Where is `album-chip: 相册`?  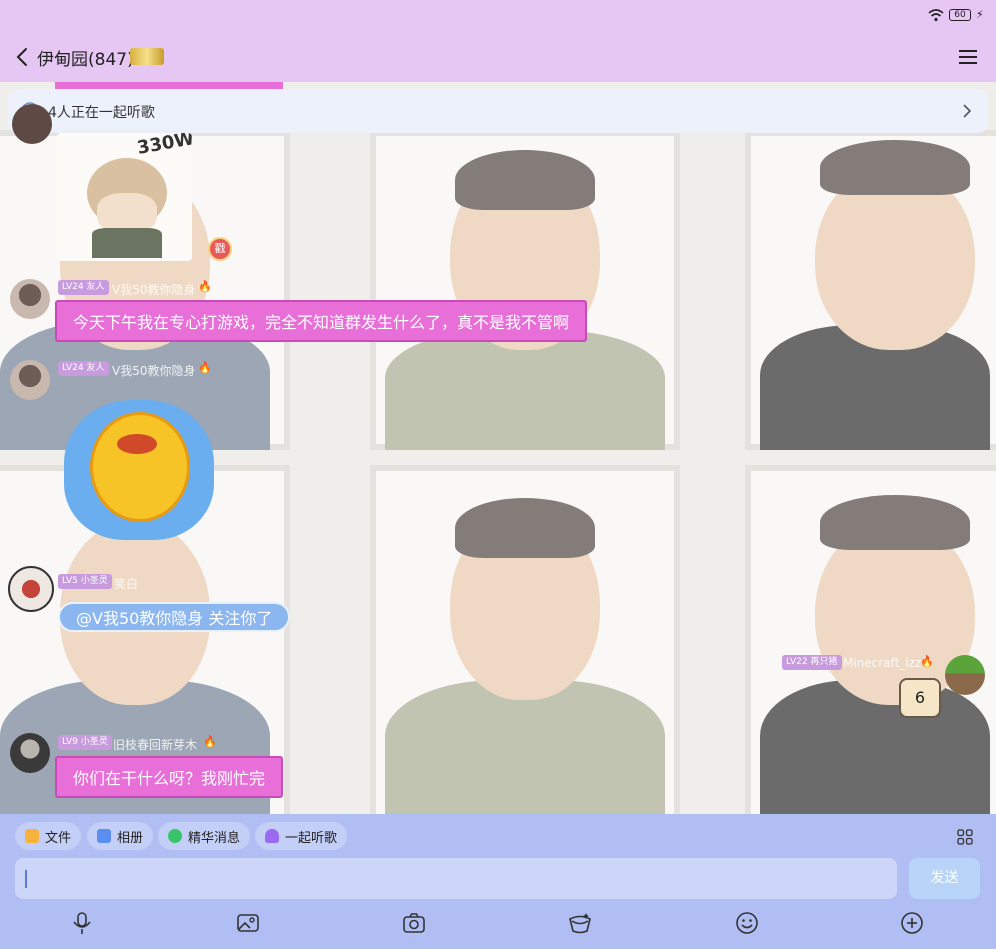 album-chip: 相册 is located at coordinates (120, 836).